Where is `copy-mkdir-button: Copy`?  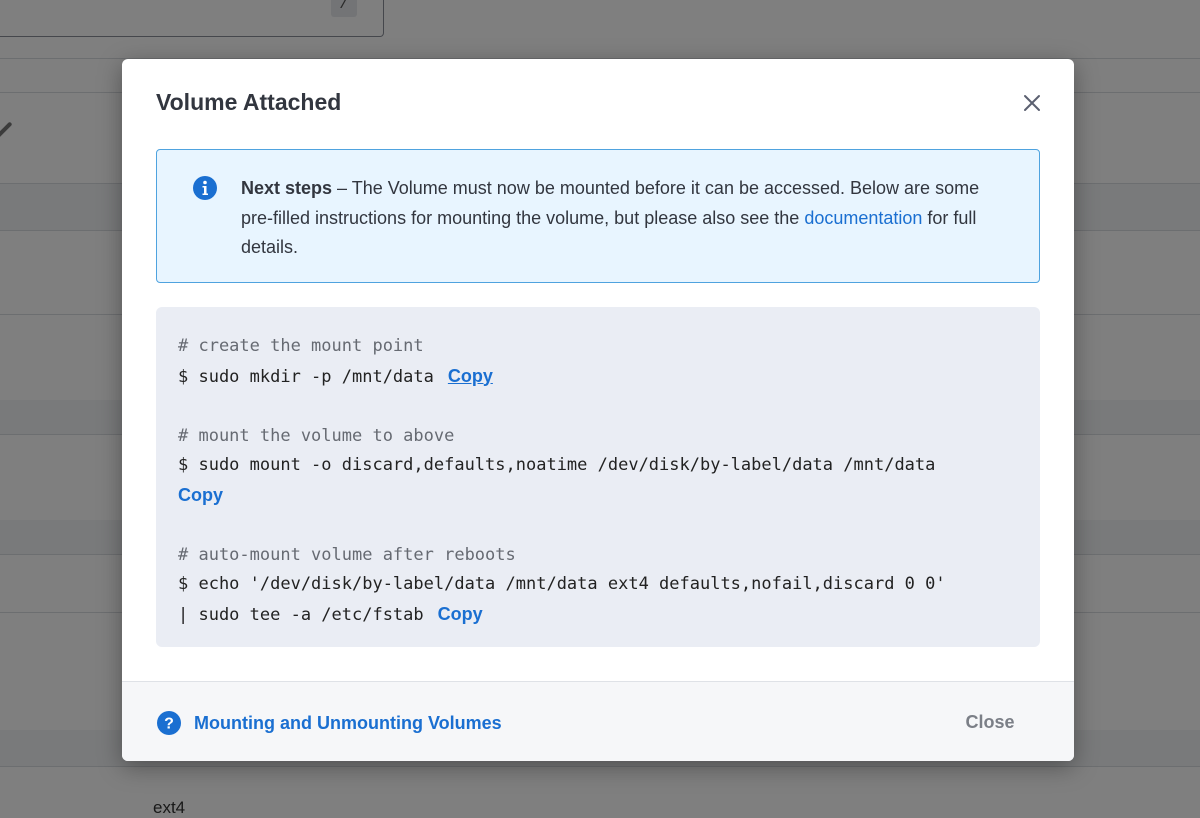
copy-mkdir-button: Copy is located at coordinates (470, 376).